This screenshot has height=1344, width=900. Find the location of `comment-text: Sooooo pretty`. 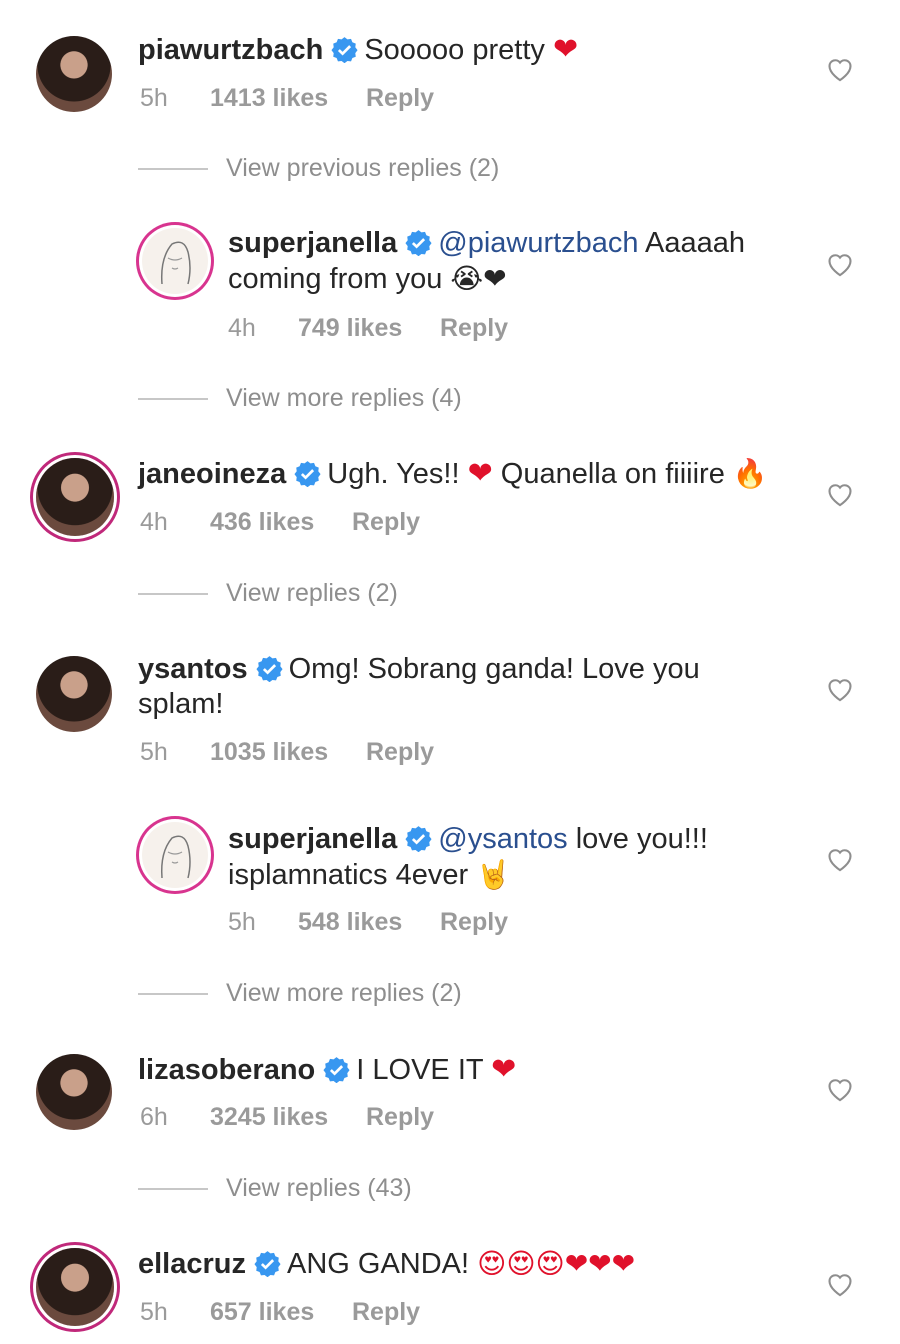

comment-text: Sooooo pretty is located at coordinates (454, 50).